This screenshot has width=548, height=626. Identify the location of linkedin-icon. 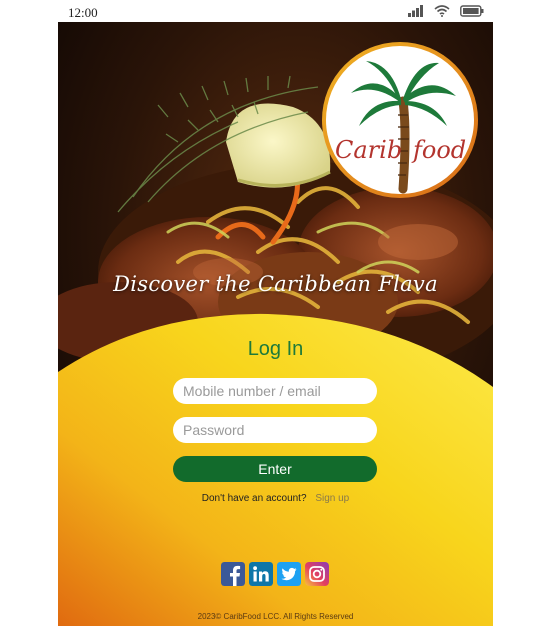
(261, 574).